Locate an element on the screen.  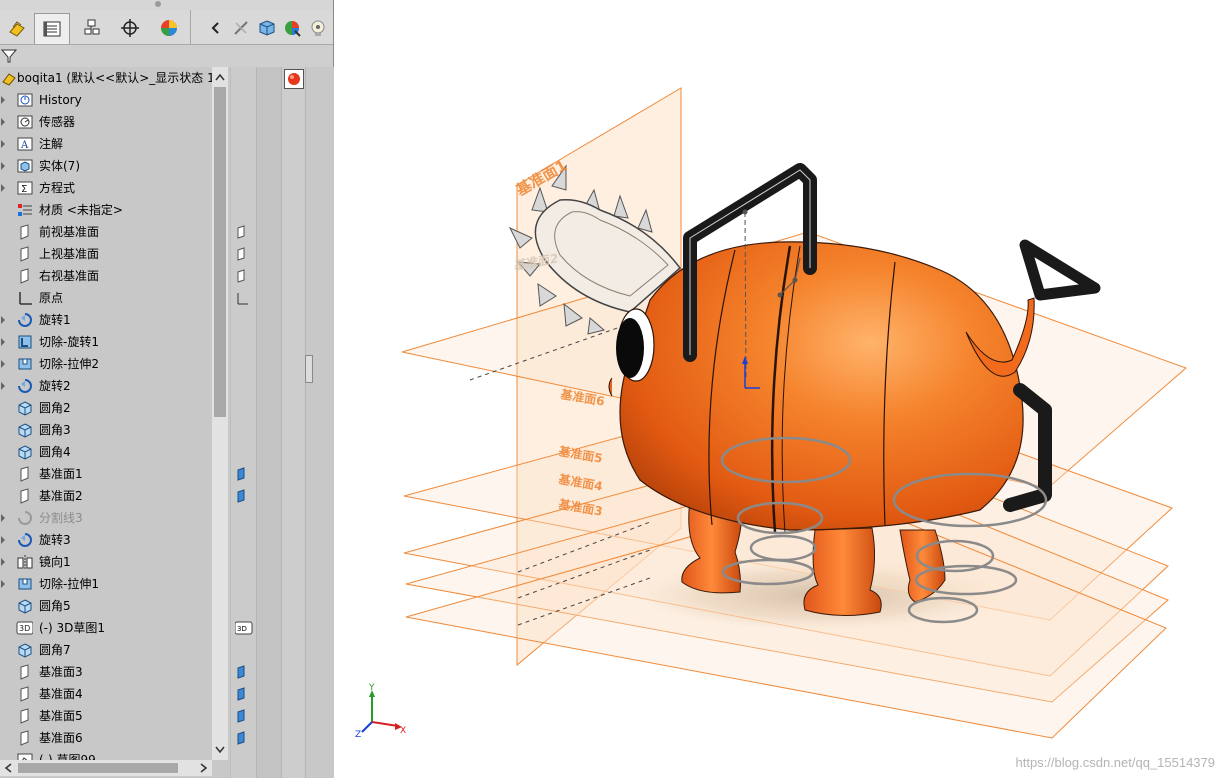
tree-item: 旋转3 is located at coordinates (106, 540).